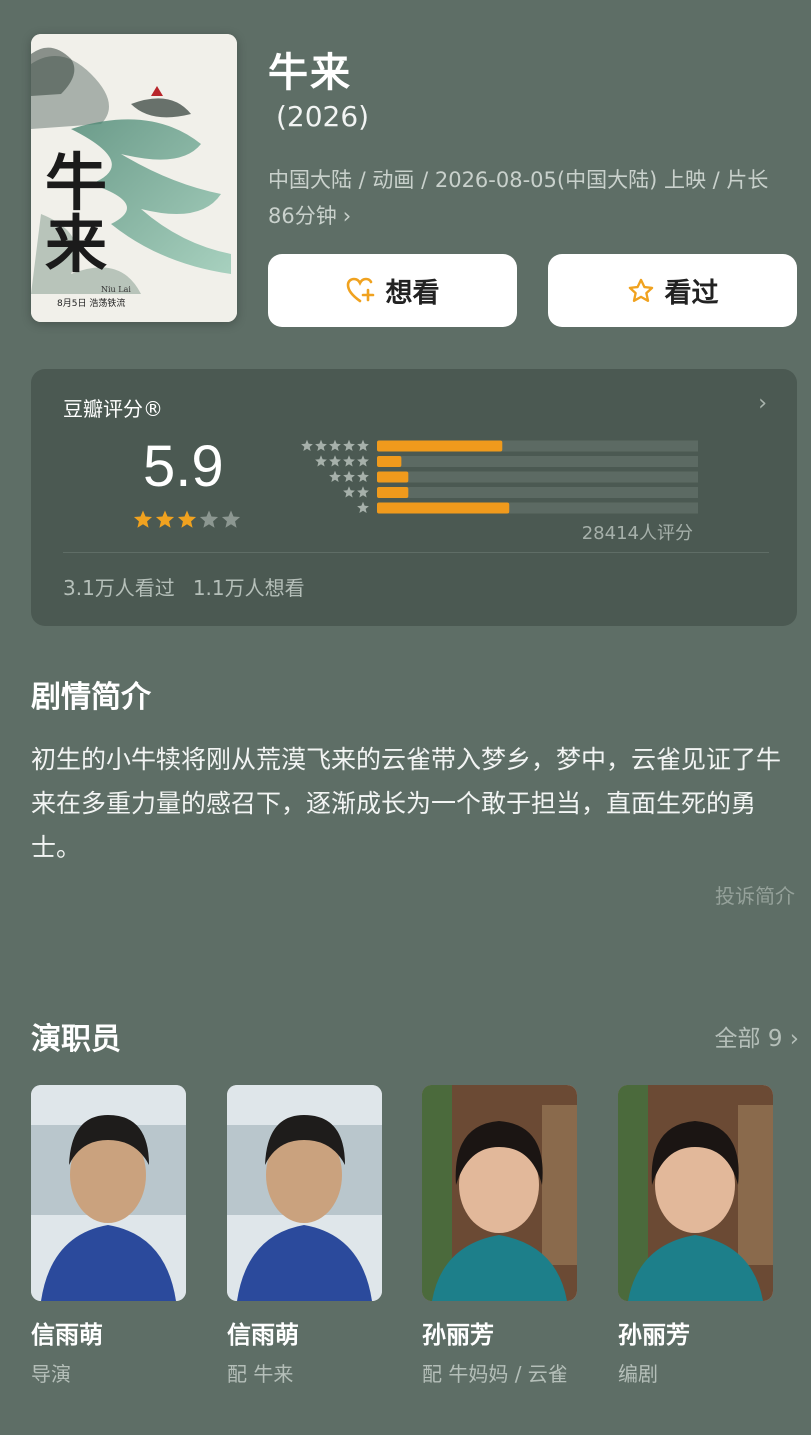  What do you see at coordinates (76, 1039) in the screenshot?
I see `cast-heading: 演职员` at bounding box center [76, 1039].